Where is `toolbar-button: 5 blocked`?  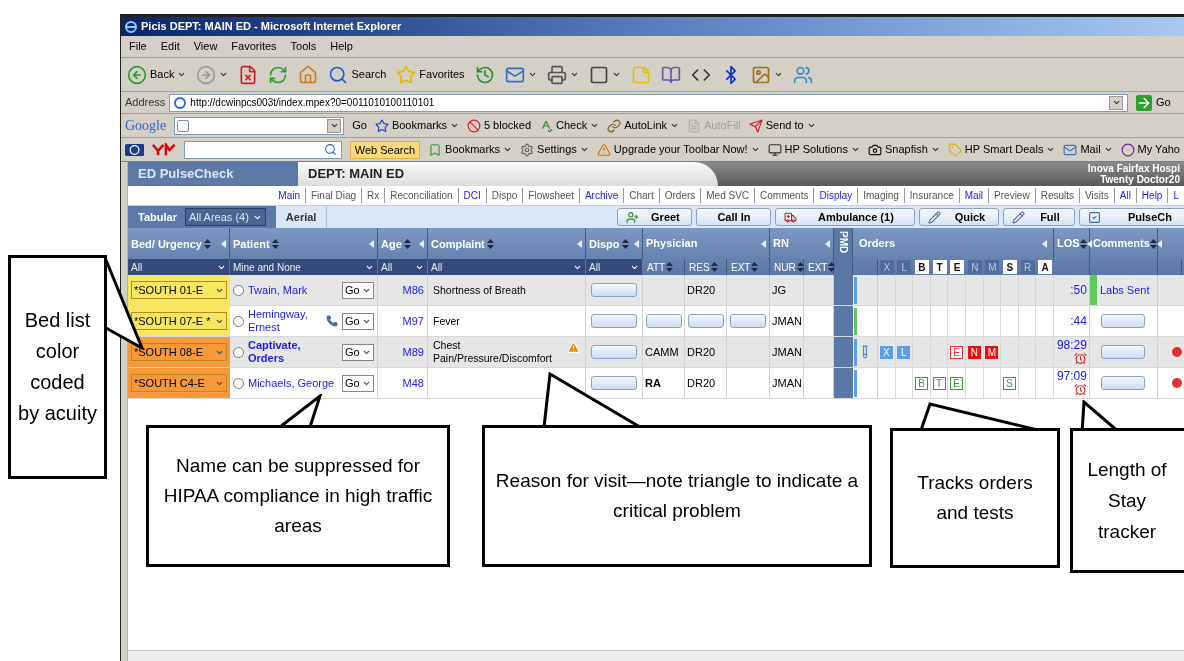
toolbar-button: 5 blocked is located at coordinates (499, 125).